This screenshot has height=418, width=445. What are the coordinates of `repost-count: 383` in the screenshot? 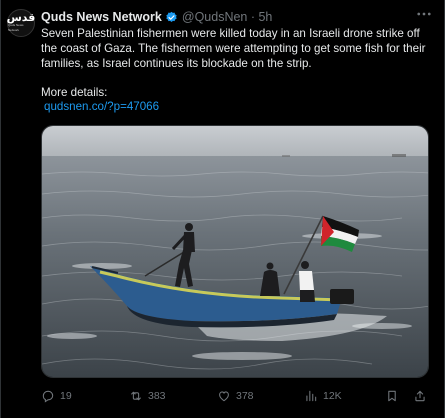 It's located at (157, 396).